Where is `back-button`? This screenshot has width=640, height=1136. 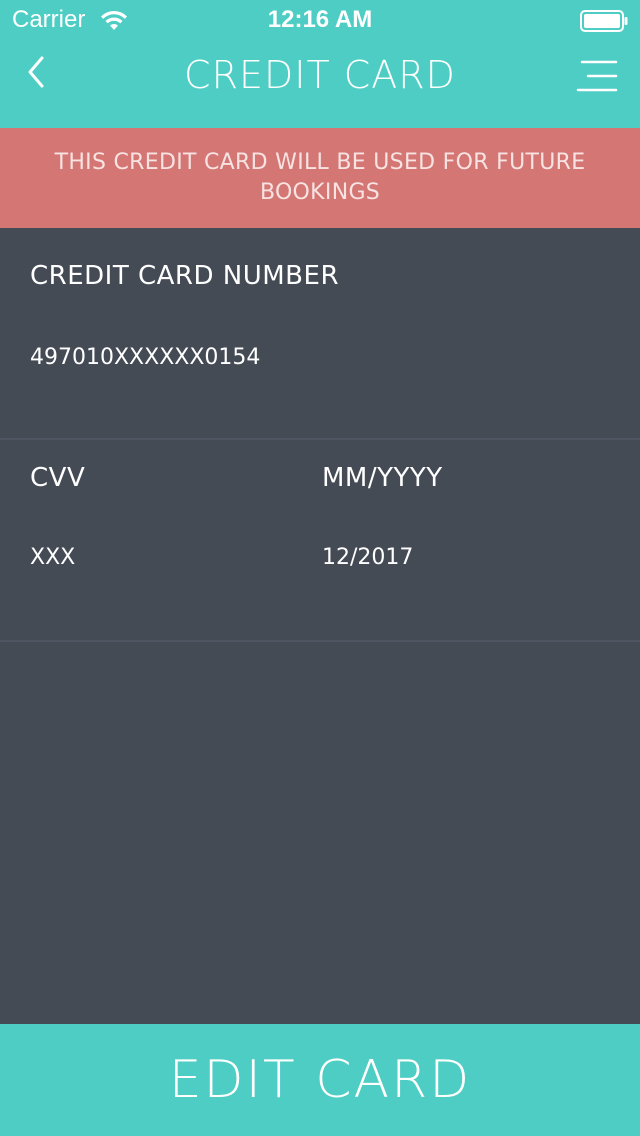
back-button is located at coordinates (42, 74).